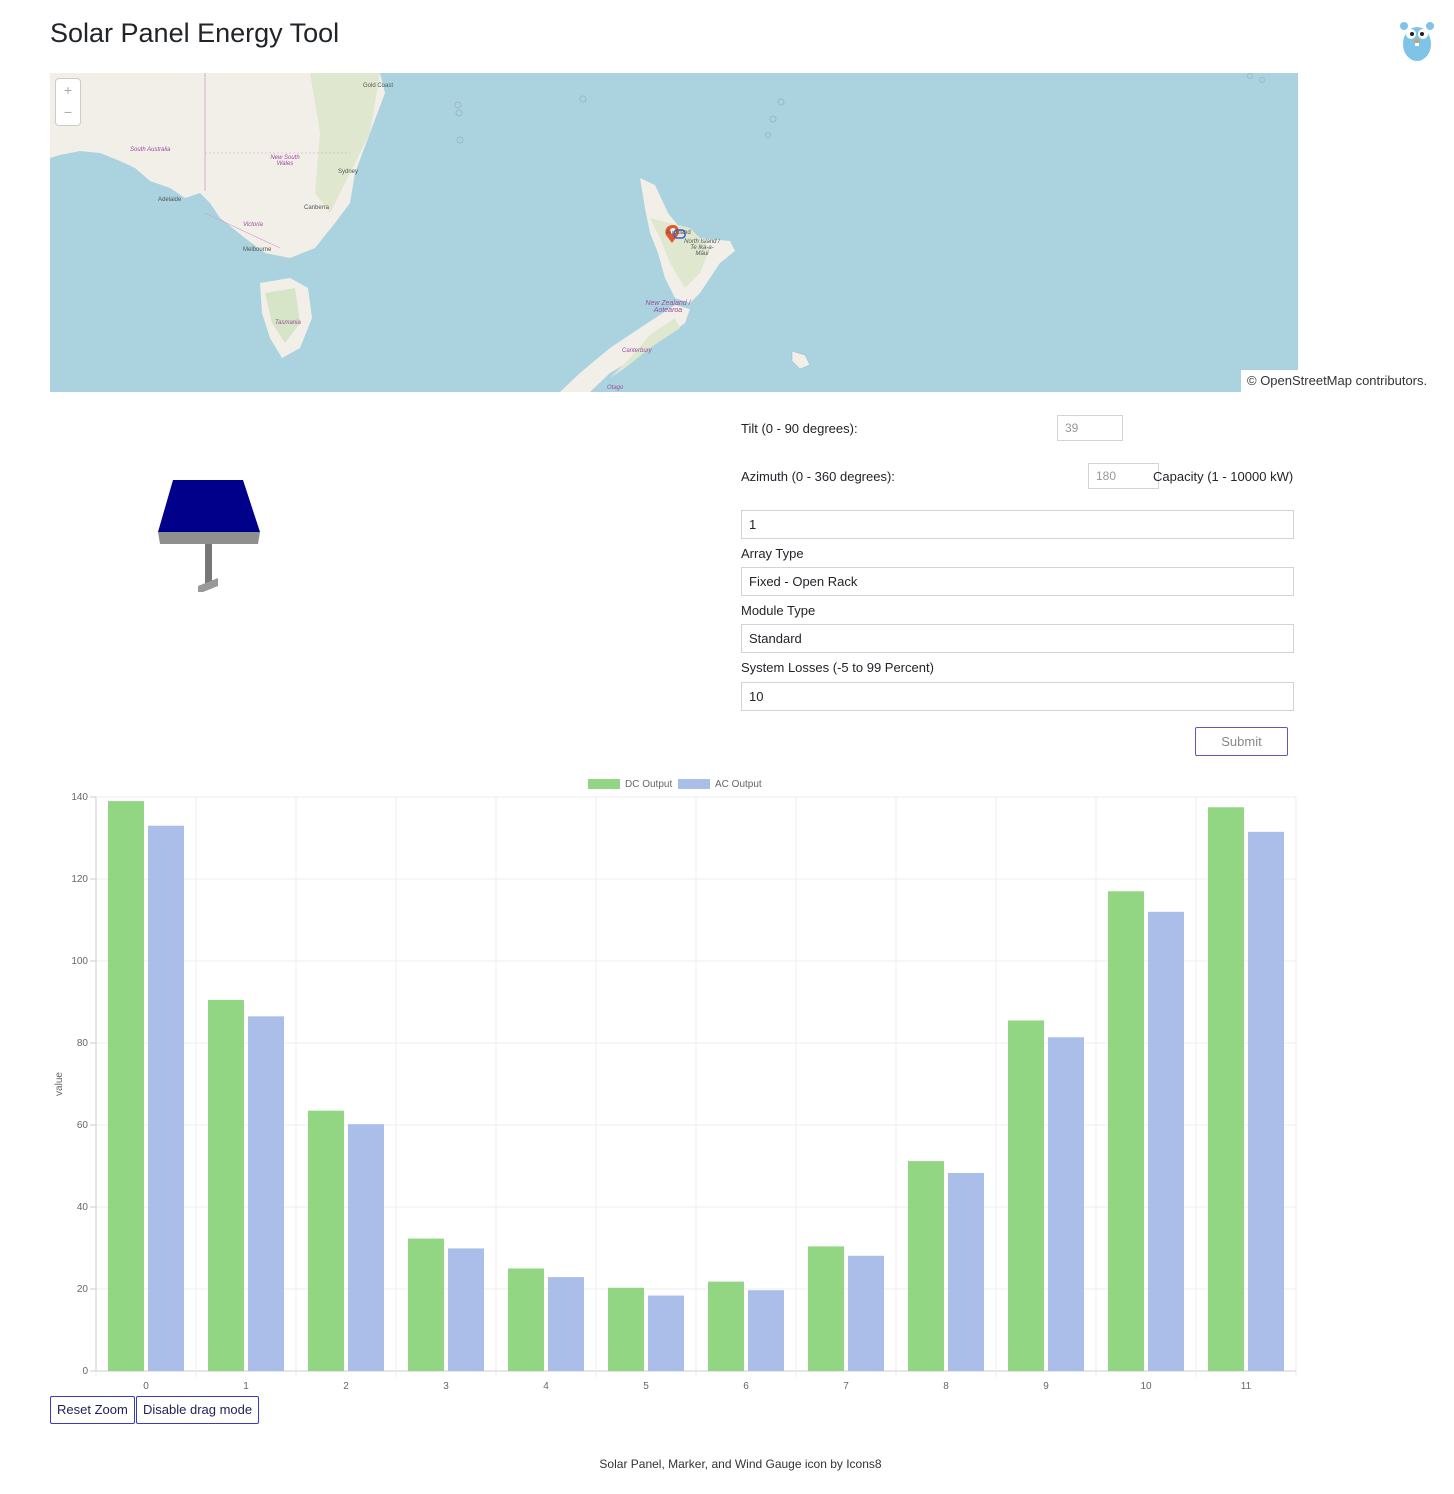  Describe the element at coordinates (818, 476) in the screenshot. I see `azimuth-label: Azimuth (0 - 360 degrees):` at that location.